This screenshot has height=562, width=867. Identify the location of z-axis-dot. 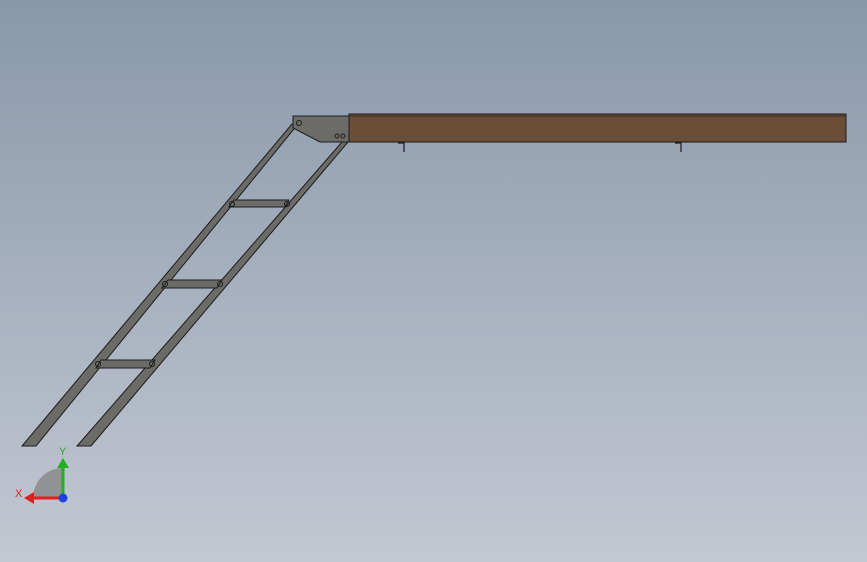
(63, 498).